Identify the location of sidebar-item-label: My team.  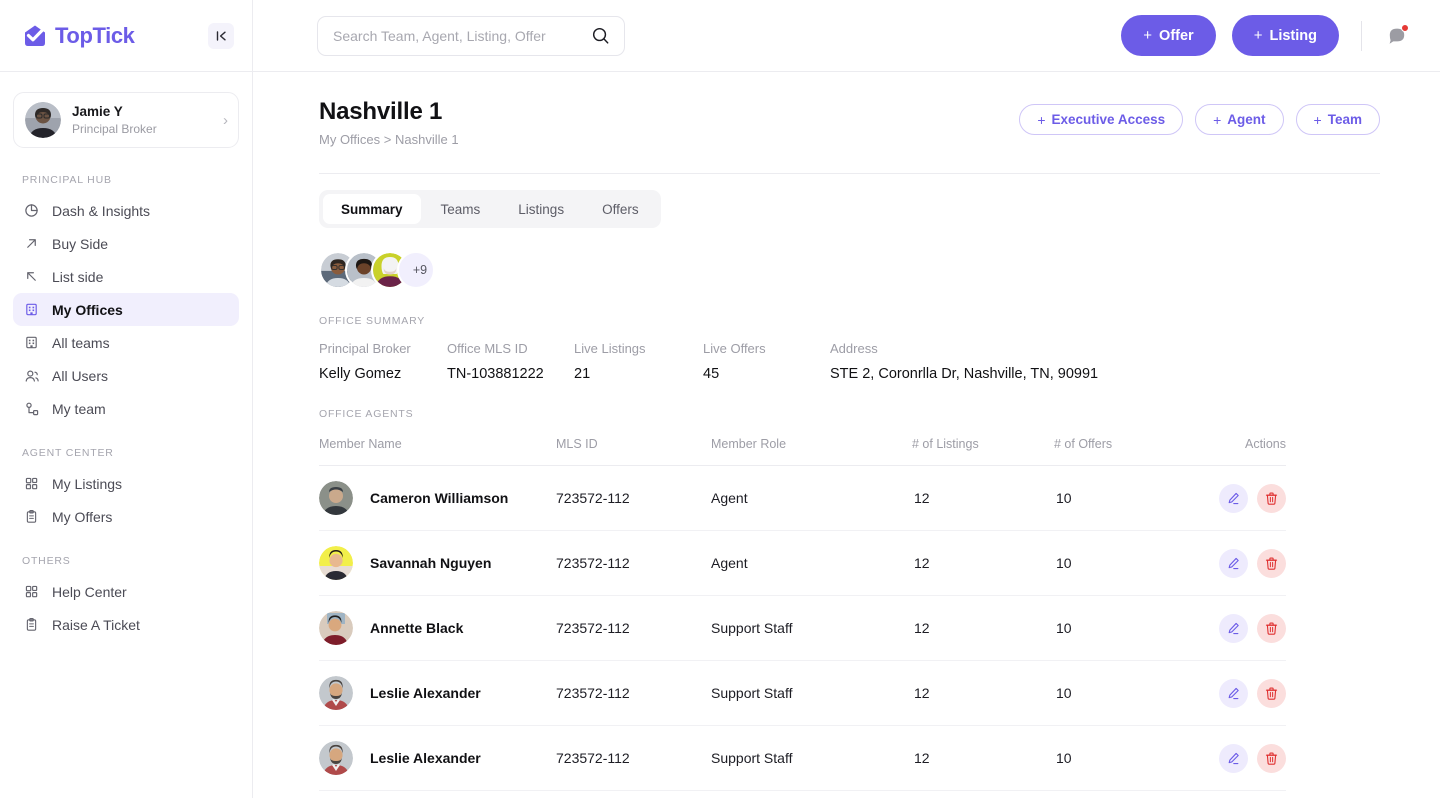
(79, 408).